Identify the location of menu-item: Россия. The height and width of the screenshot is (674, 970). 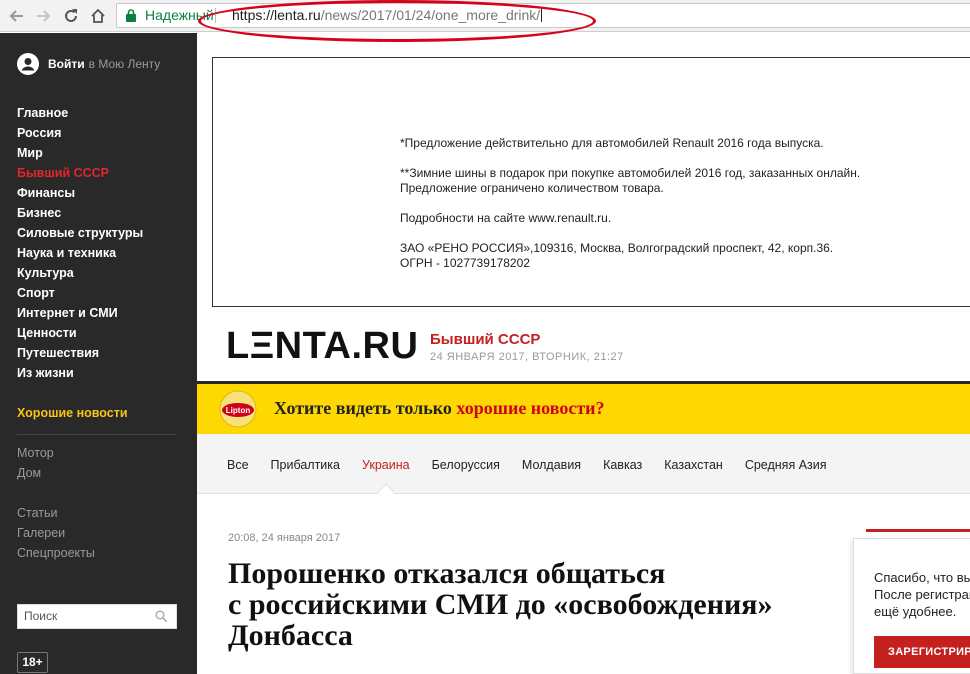
(80, 133).